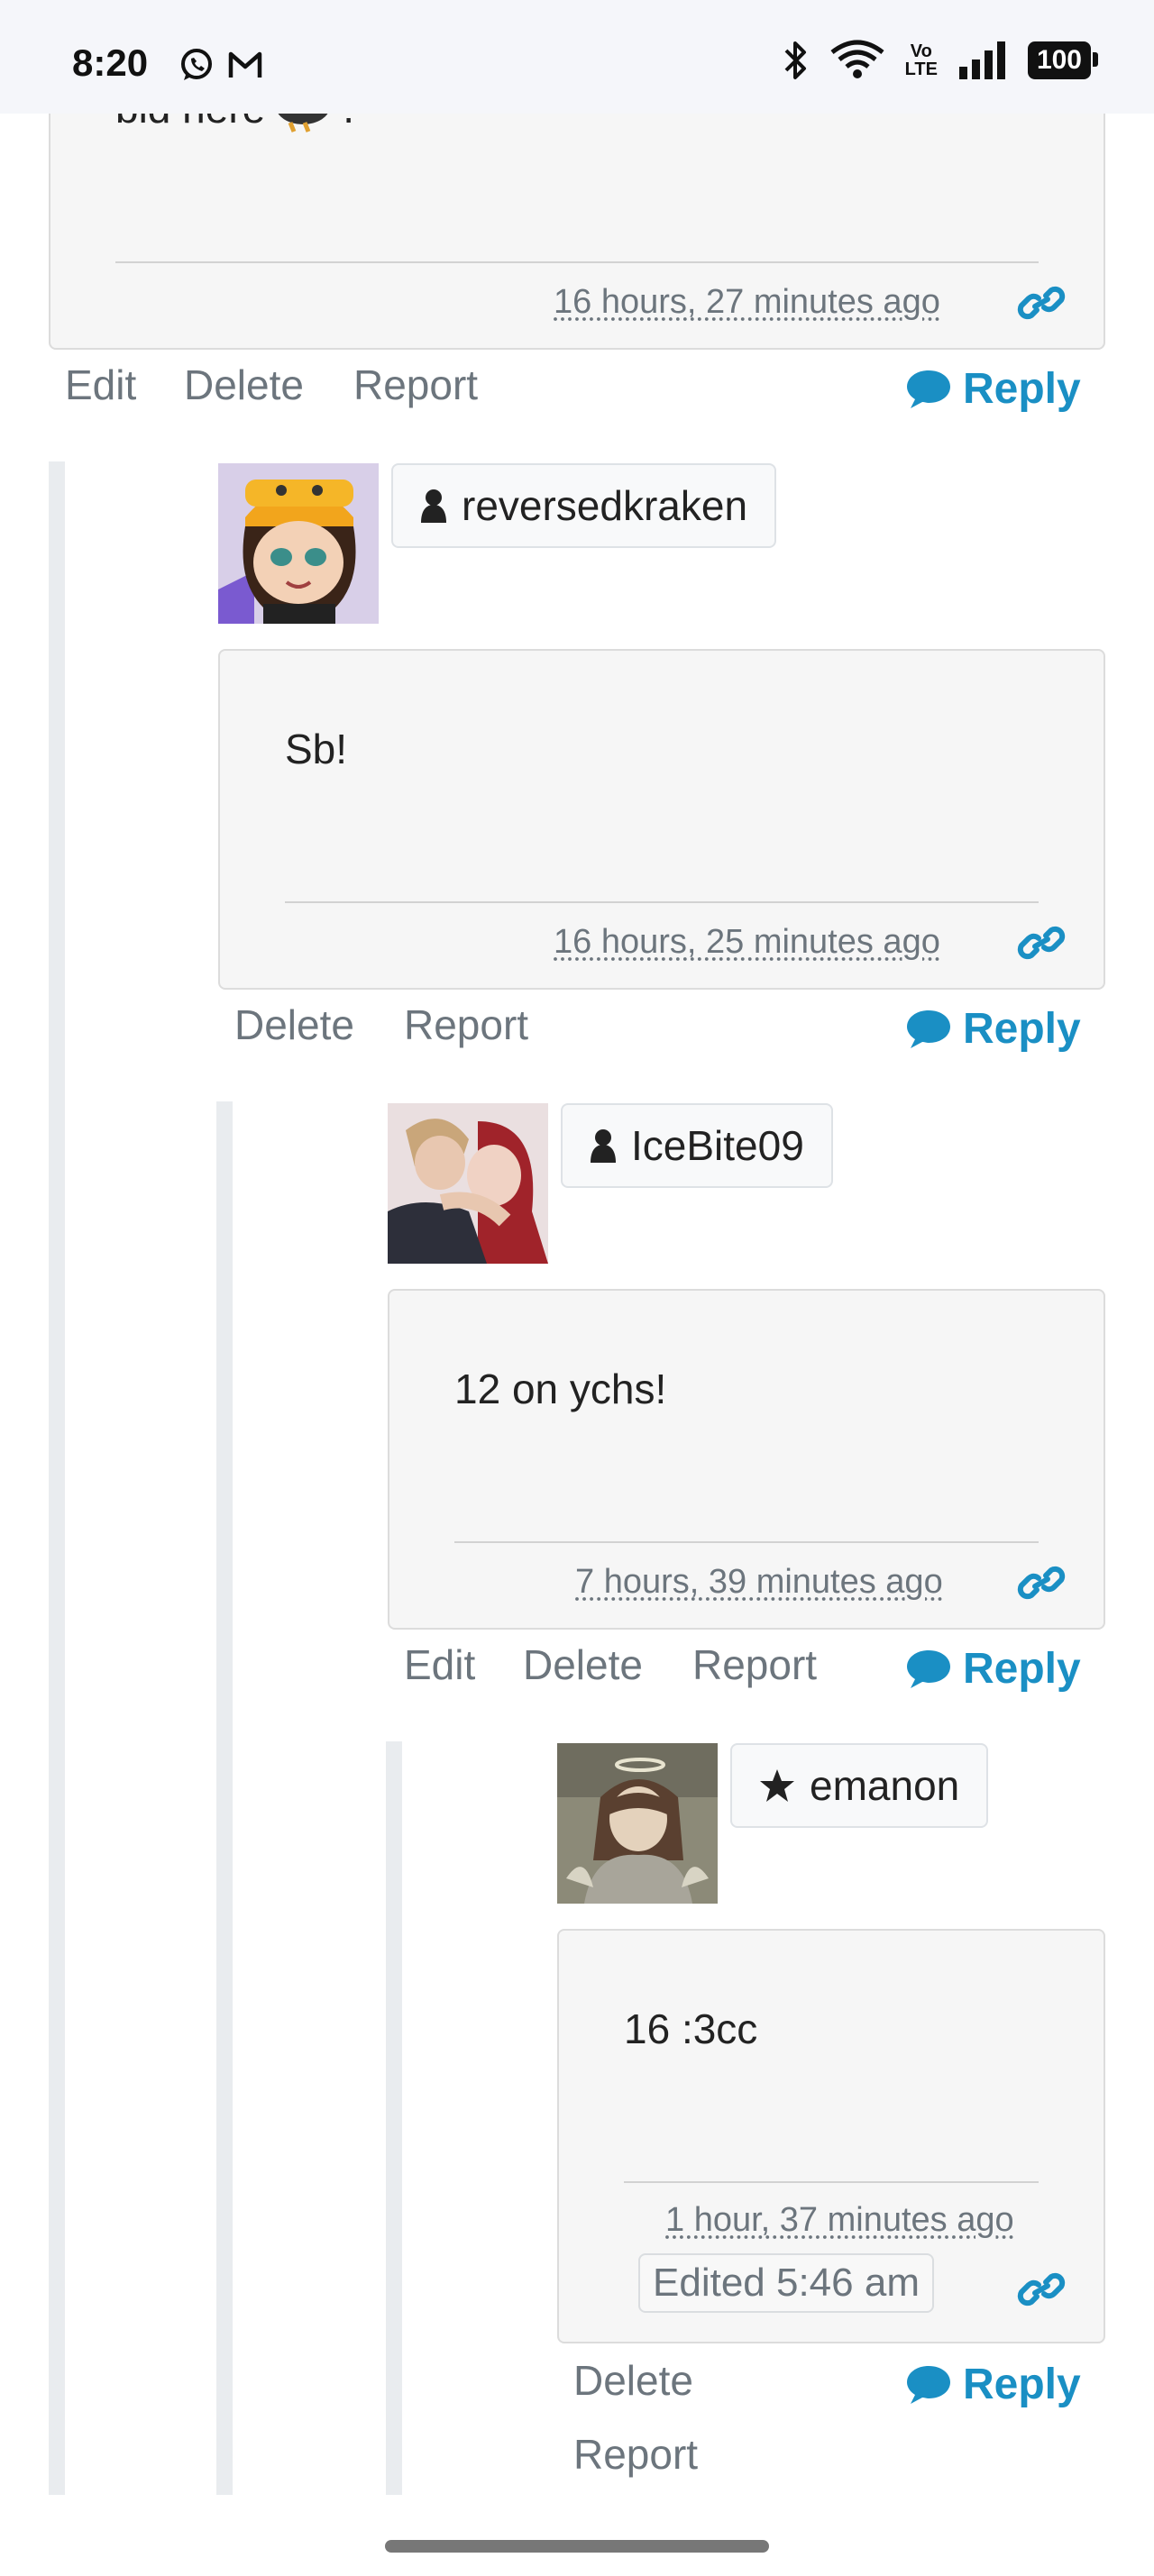  I want to click on wifi-icon, so click(857, 59).